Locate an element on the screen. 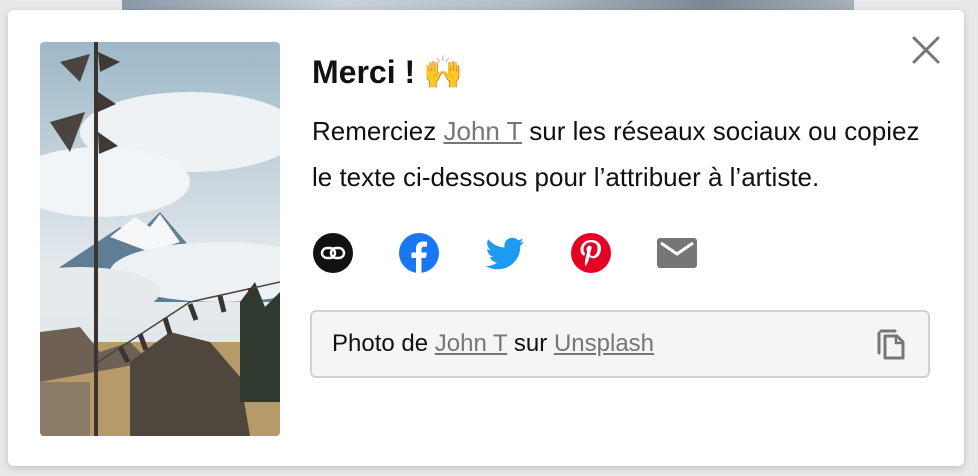  facebook-icon is located at coordinates (419, 253).